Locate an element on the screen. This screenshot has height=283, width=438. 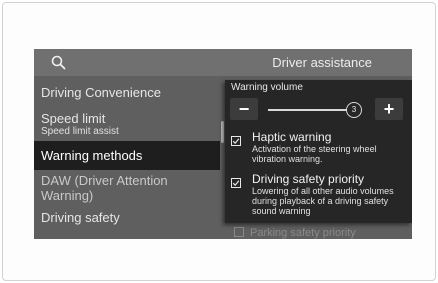
menu-item-driving-convenience: Driving Convenience is located at coordinates (127, 92).